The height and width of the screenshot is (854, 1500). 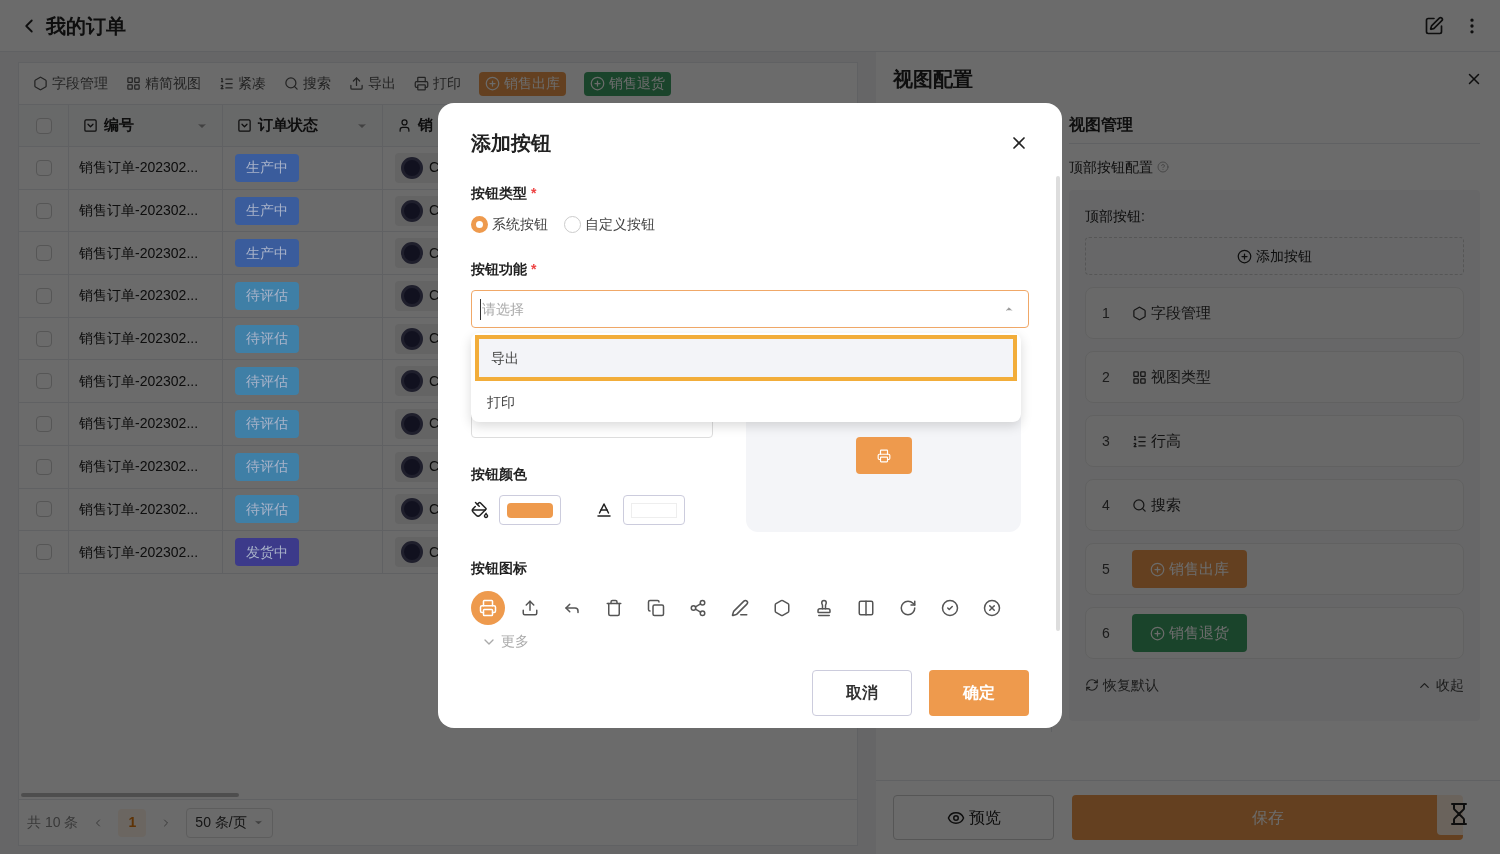 I want to click on dropdown-option: 打印, so click(x=746, y=402).